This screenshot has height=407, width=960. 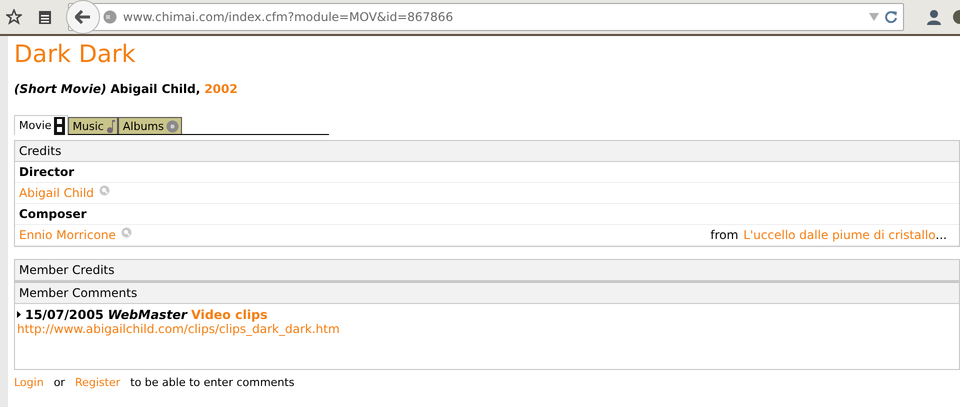 I want to click on from-label: from, so click(x=724, y=235).